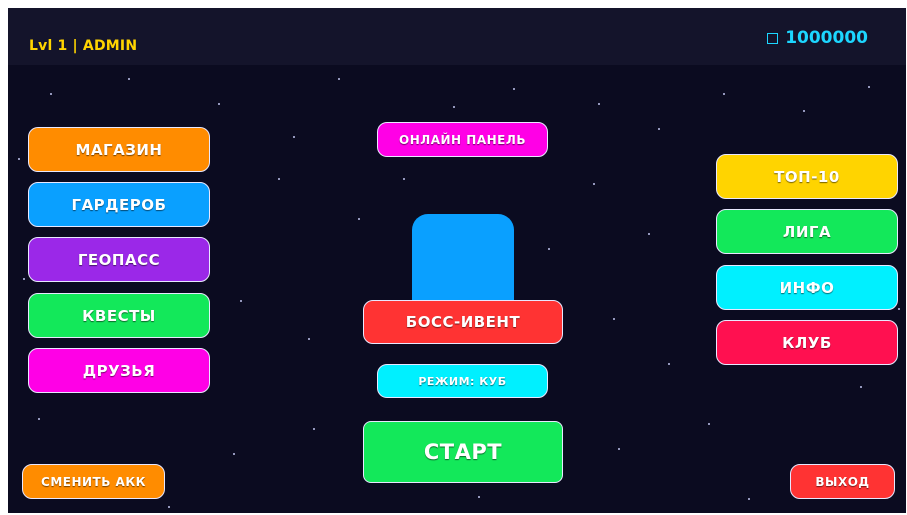  Describe the element at coordinates (807, 176) in the screenshot. I see `top10-button: ТОП-10` at that location.